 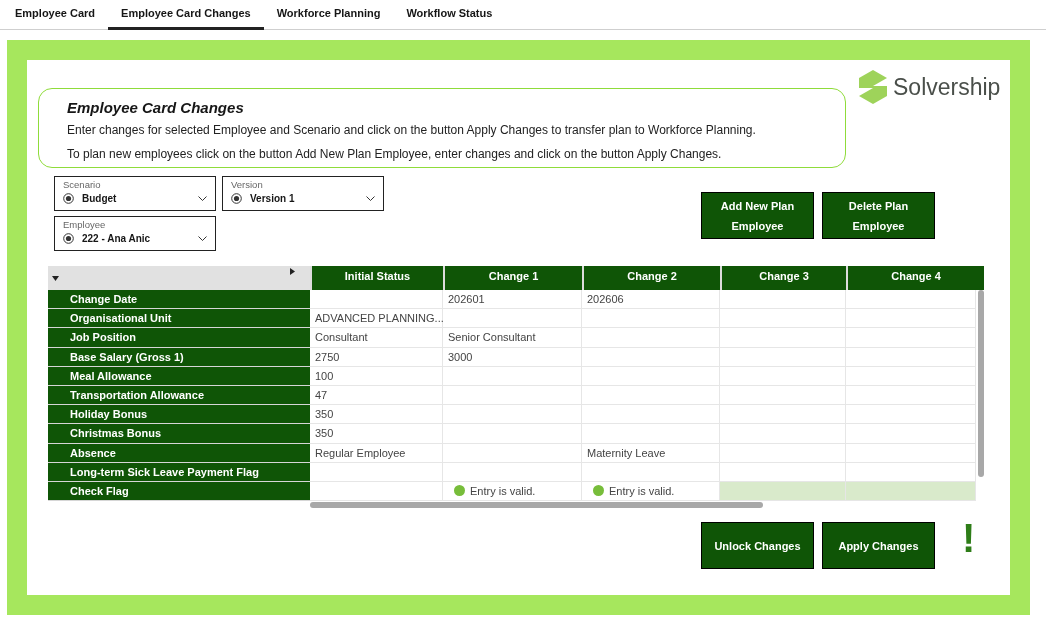 What do you see at coordinates (179, 357) in the screenshot?
I see `row-header: Base Salary (Gross 1)` at bounding box center [179, 357].